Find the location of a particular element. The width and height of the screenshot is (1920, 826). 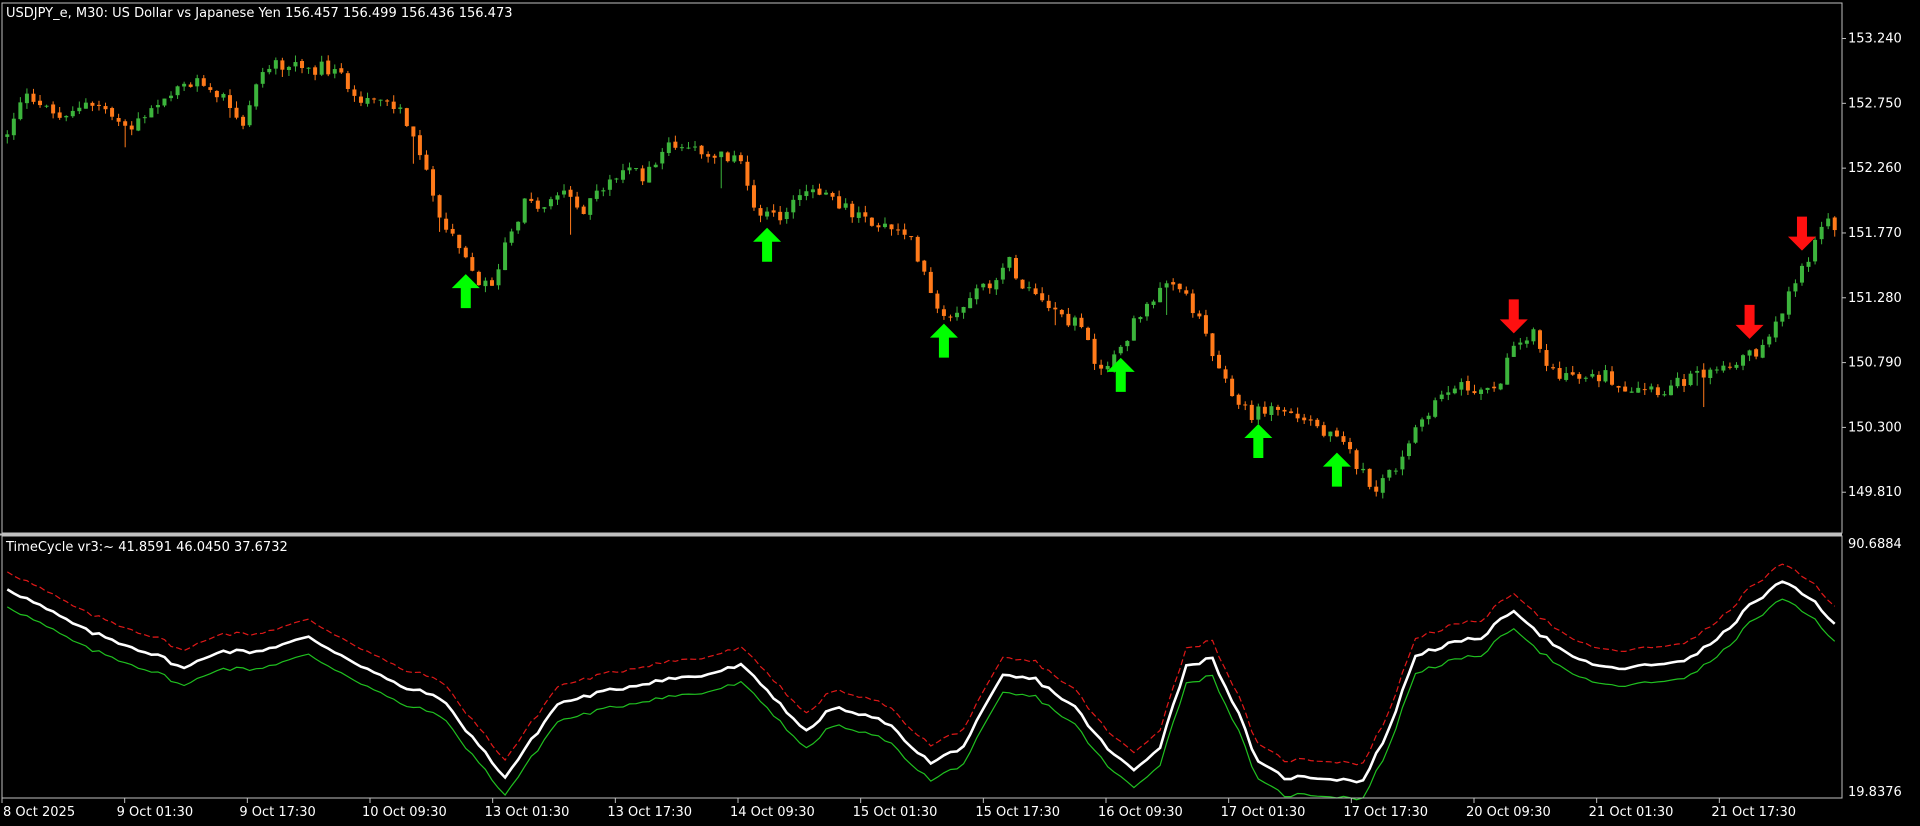

indicator-values: 41.8591 46.0450 37.6732 is located at coordinates (203, 547).